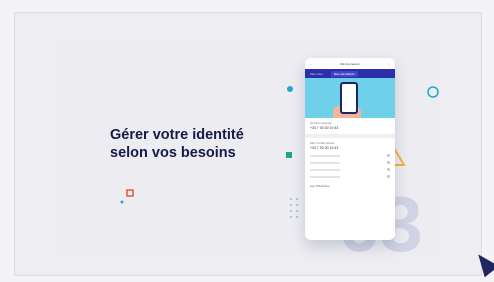 The width and height of the screenshot is (494, 282). I want to click on phone-tab-bar: Mes infos Mes identifiants, so click(350, 73).